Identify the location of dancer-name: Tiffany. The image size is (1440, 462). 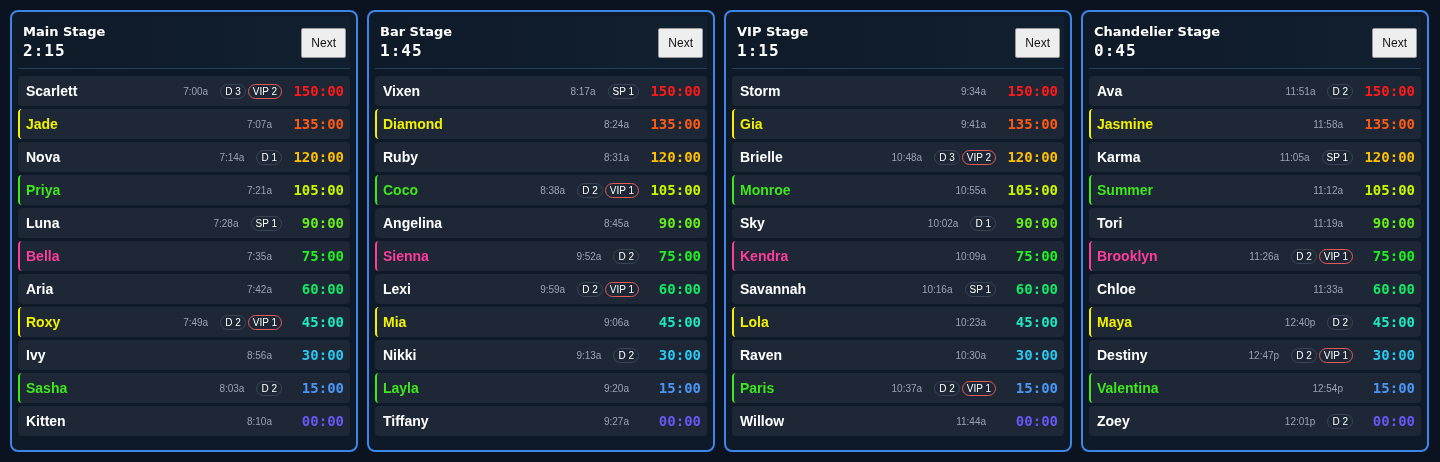
(406, 421).